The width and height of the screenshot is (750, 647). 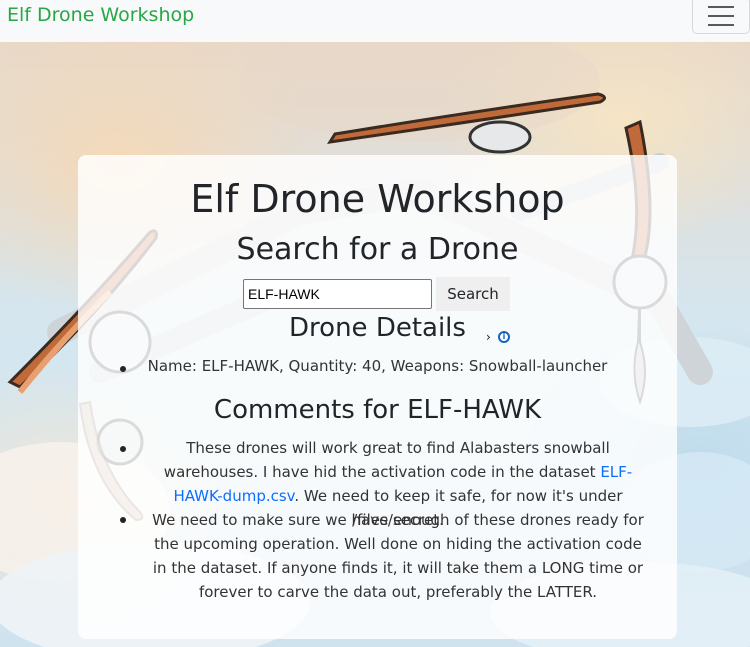 I want to click on hamburger-menu-button, so click(x=721, y=17).